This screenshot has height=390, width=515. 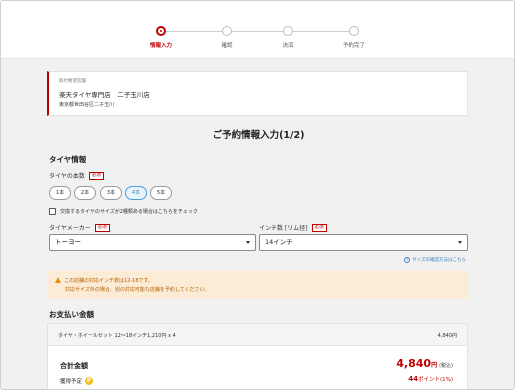 I want to click on payment-item-row: タイヤ・ホイールセット 12〜18インチ1,210円 x 4 4,840円, so click(x=257, y=335).